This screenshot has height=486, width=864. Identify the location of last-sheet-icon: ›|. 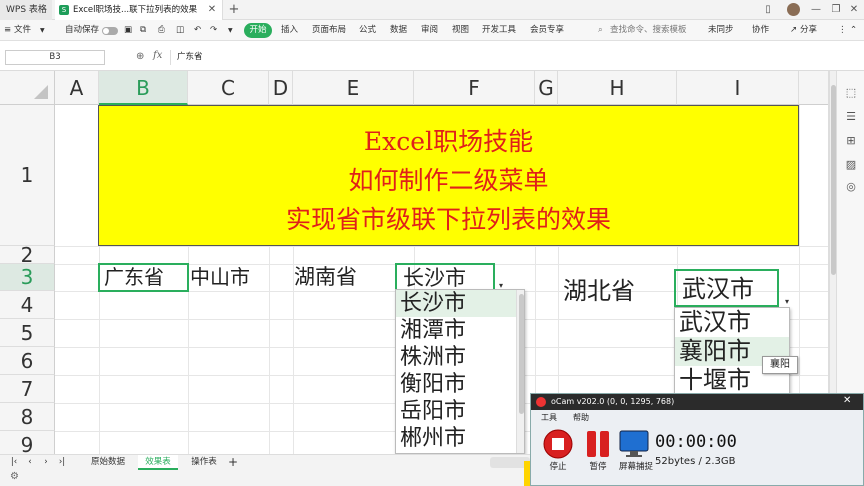
(62, 462).